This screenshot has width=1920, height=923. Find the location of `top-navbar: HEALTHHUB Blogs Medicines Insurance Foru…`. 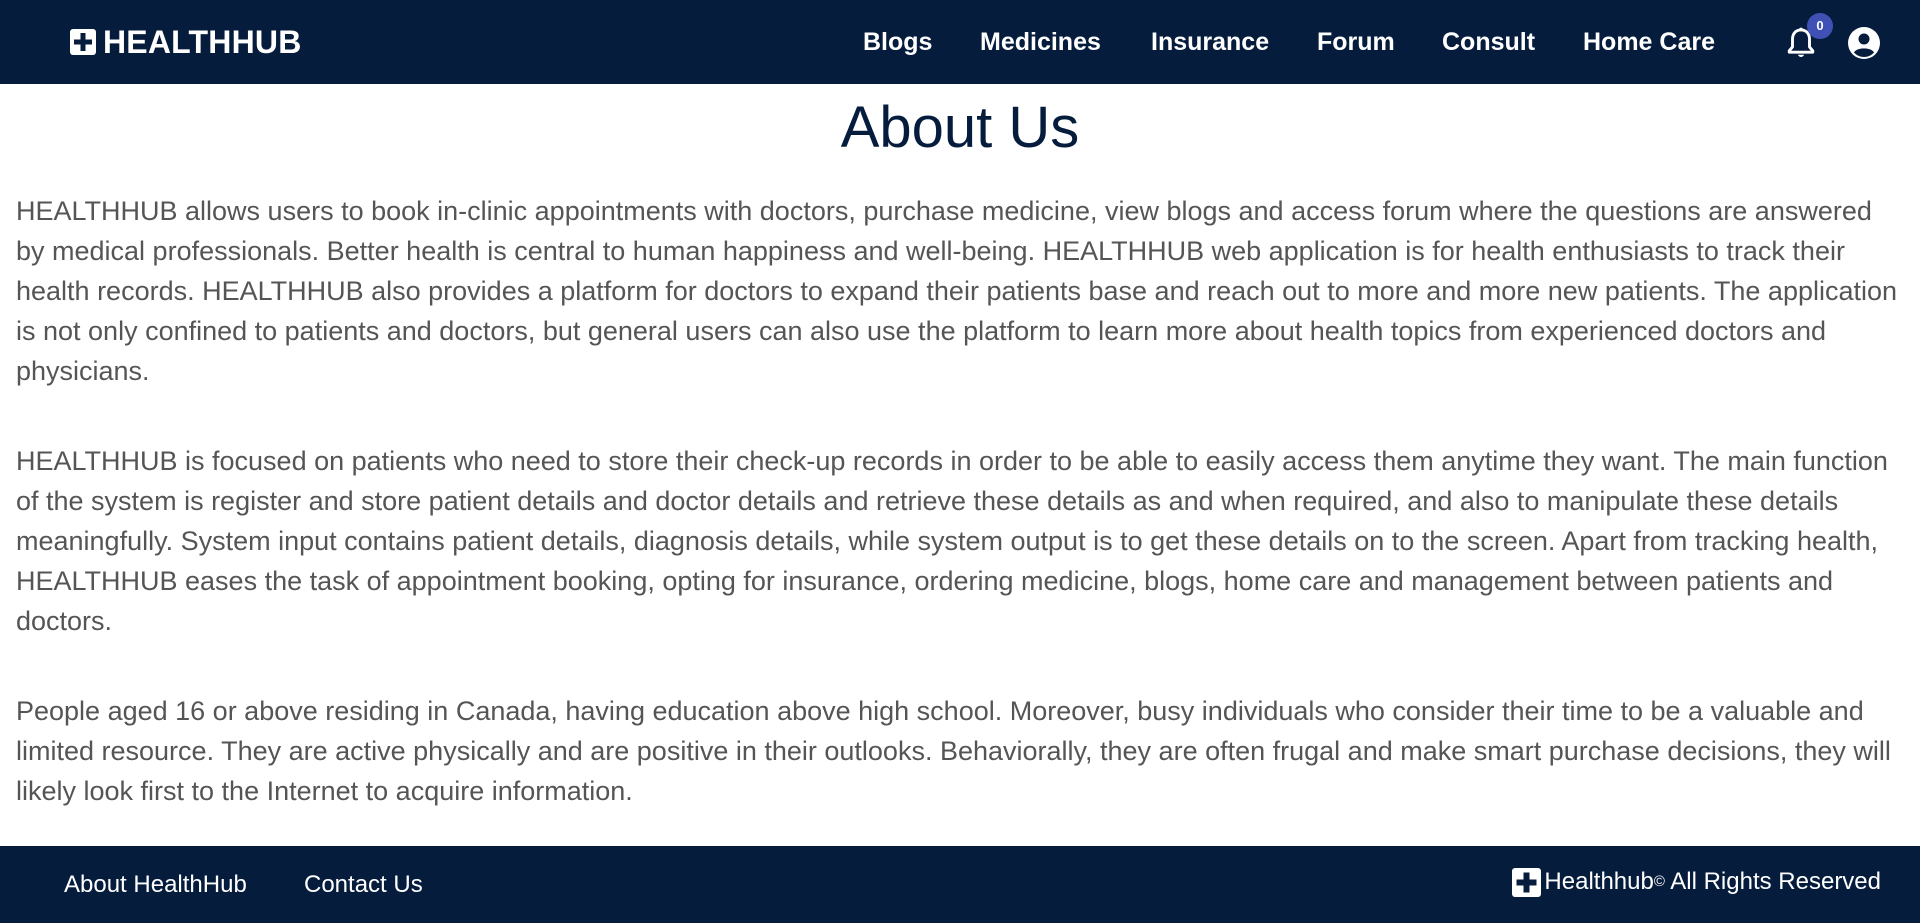

top-navbar: HEALTHHUB Blogs Medicines Insurance Foru… is located at coordinates (960, 42).